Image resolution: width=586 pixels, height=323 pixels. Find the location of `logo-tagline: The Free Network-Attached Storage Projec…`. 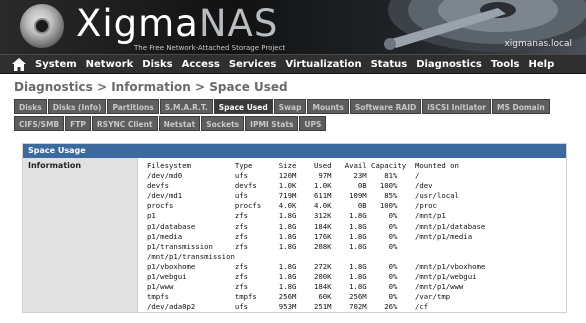

logo-tagline: The Free Network-Attached Storage Projec… is located at coordinates (210, 48).